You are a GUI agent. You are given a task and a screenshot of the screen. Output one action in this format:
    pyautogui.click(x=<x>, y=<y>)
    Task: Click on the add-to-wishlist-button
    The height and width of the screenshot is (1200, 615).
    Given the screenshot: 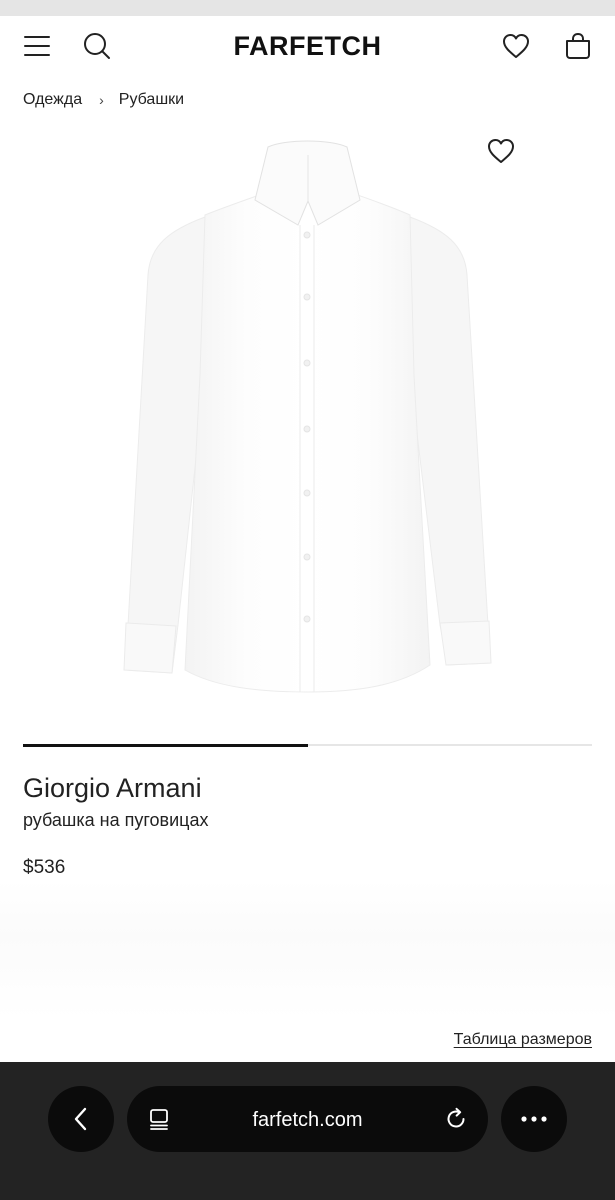 What is the action you would take?
    pyautogui.click(x=501, y=151)
    